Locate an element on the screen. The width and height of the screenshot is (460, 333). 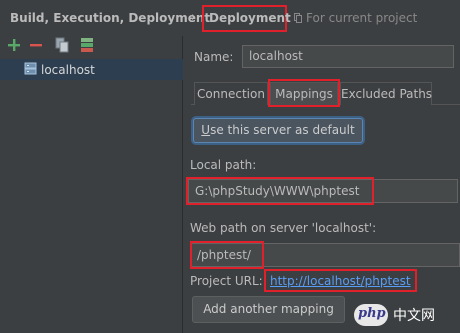
project-url-label: Project URL: is located at coordinates (226, 281).